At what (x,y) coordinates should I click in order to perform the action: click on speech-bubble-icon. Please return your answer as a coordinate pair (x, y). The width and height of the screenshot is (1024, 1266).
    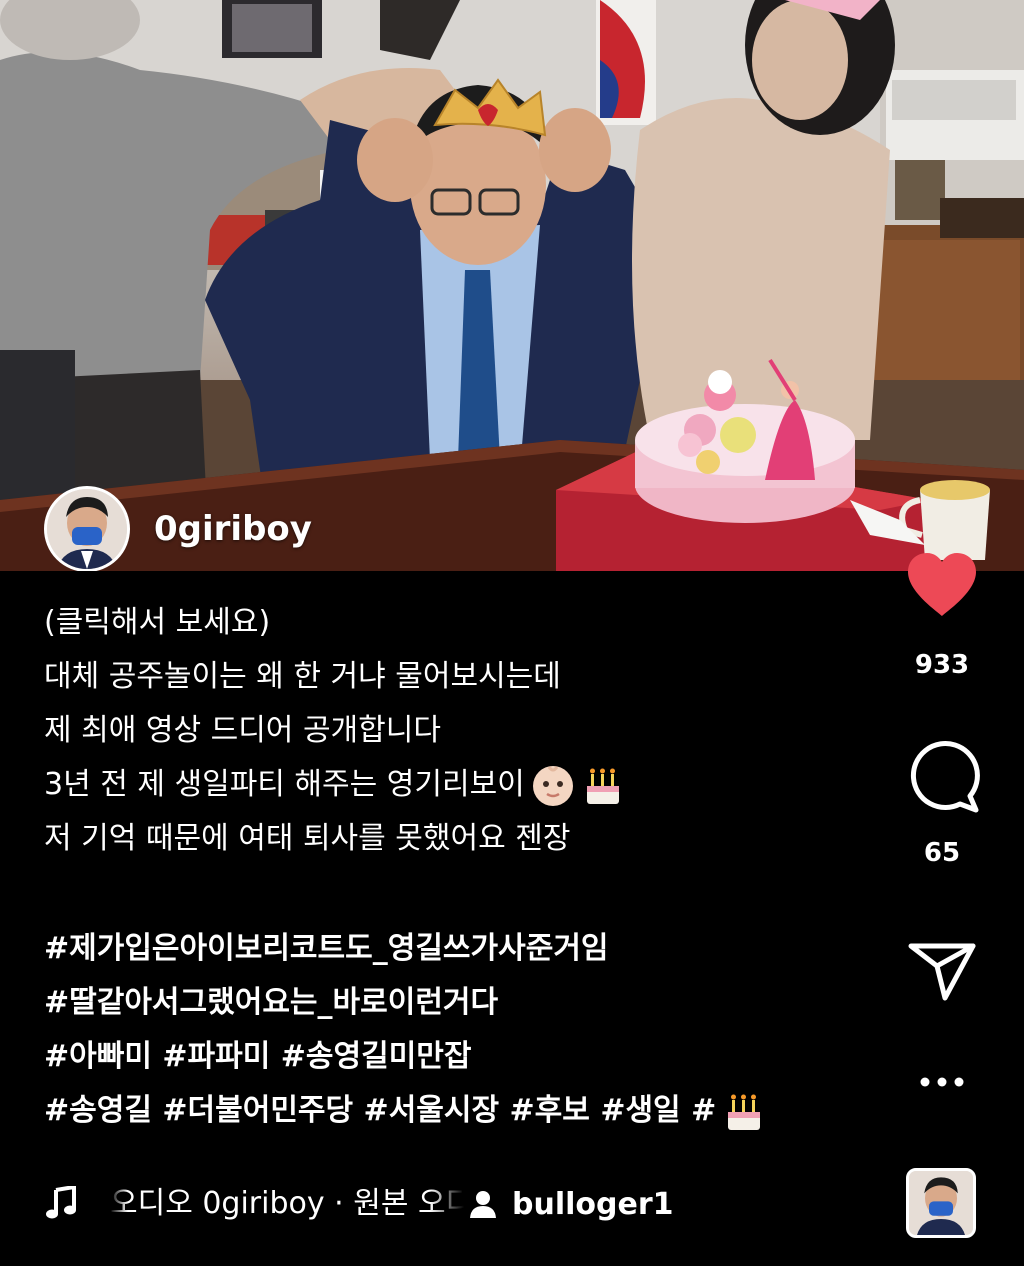
    Looking at the image, I should click on (942, 776).